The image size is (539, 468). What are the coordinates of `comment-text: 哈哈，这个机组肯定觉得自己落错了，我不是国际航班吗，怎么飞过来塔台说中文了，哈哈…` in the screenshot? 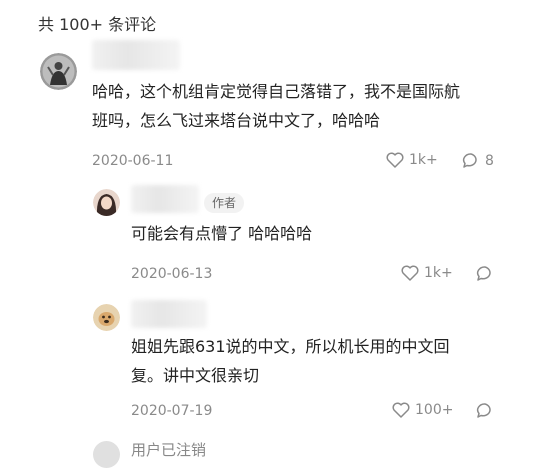 It's located at (276, 106).